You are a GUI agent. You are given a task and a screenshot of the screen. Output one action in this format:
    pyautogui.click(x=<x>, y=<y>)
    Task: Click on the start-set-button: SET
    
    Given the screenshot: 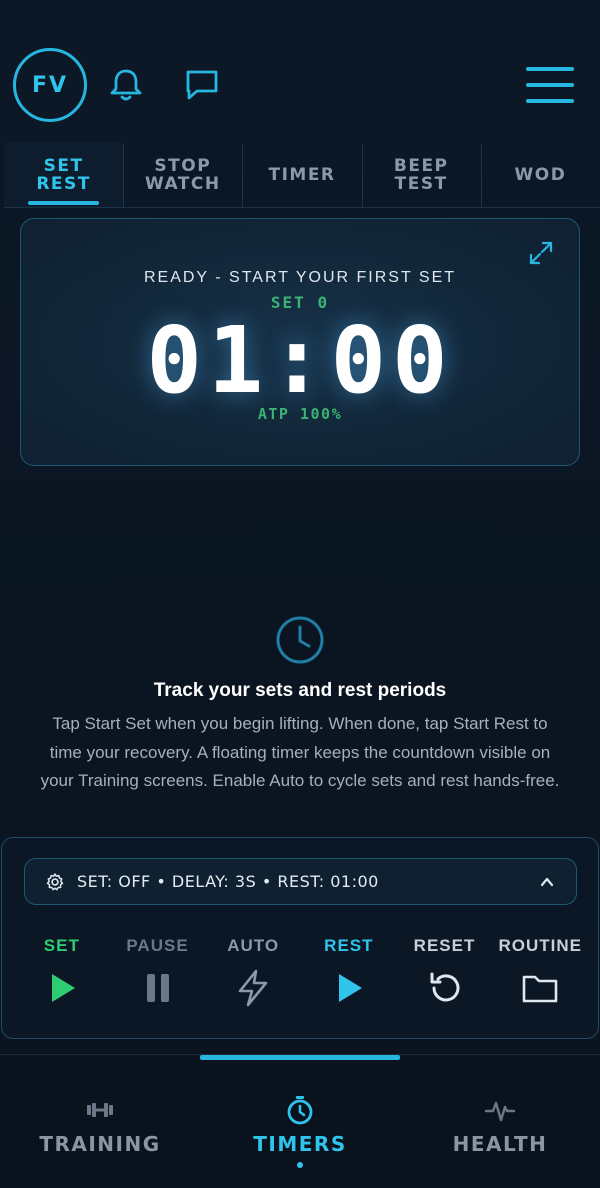 What is the action you would take?
    pyautogui.click(x=62, y=976)
    